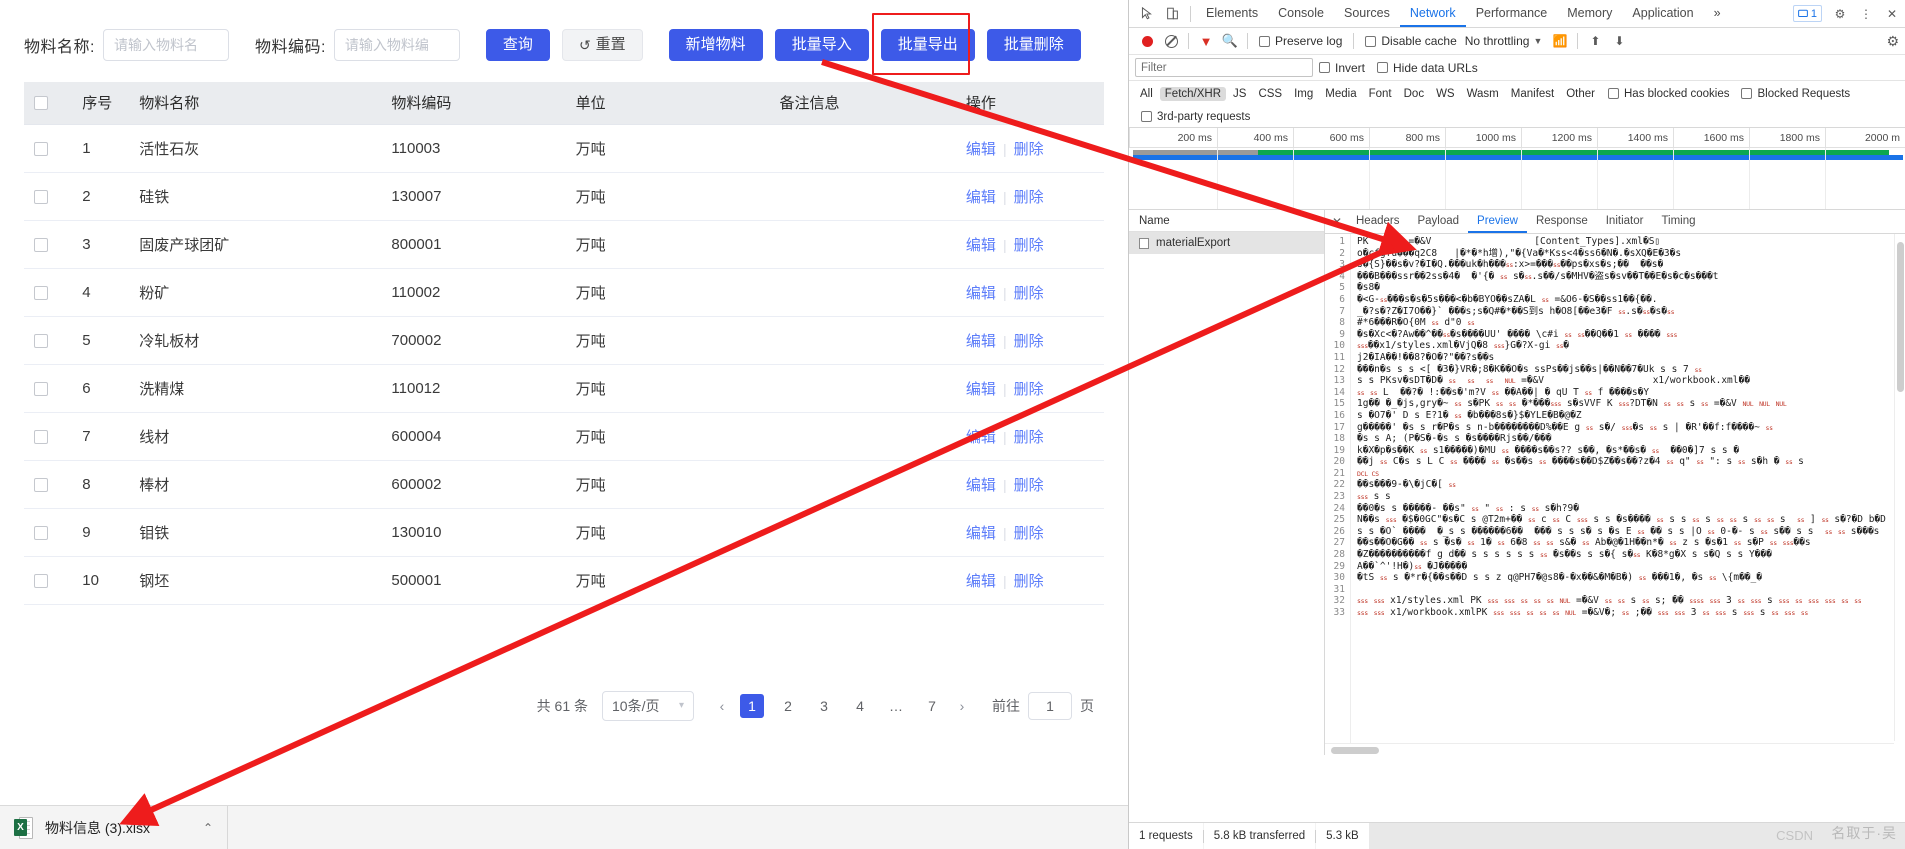 The width and height of the screenshot is (1905, 849). Describe the element at coordinates (1807, 13) in the screenshot. I see `message-badge: 1` at that location.